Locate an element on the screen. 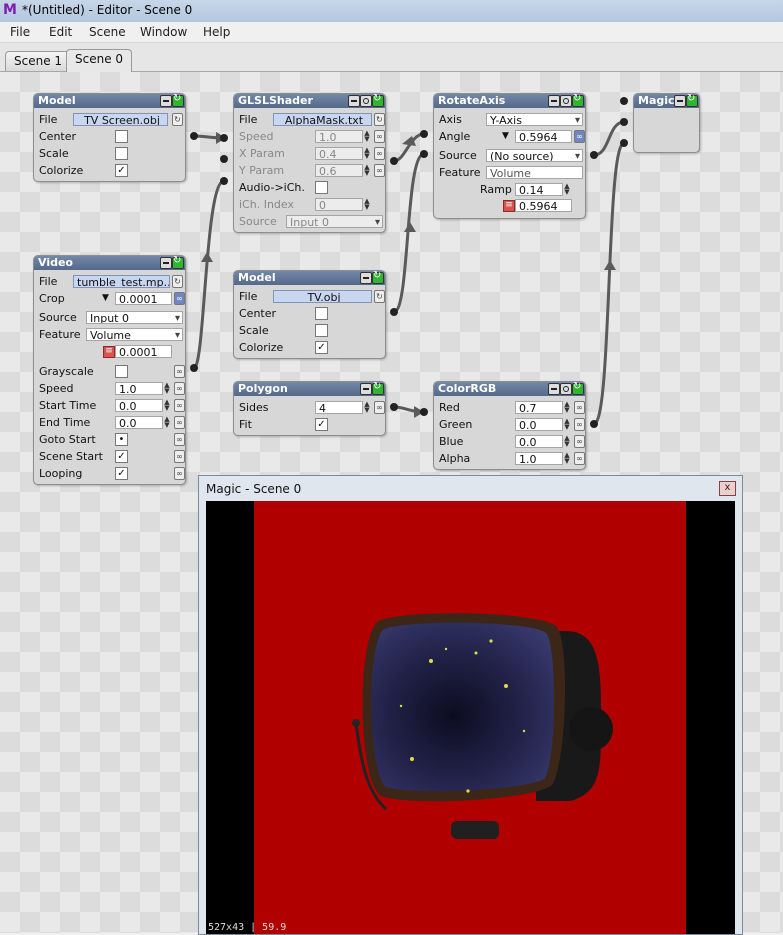 This screenshot has width=783, height=935. feature-select: Volume is located at coordinates (134, 334).